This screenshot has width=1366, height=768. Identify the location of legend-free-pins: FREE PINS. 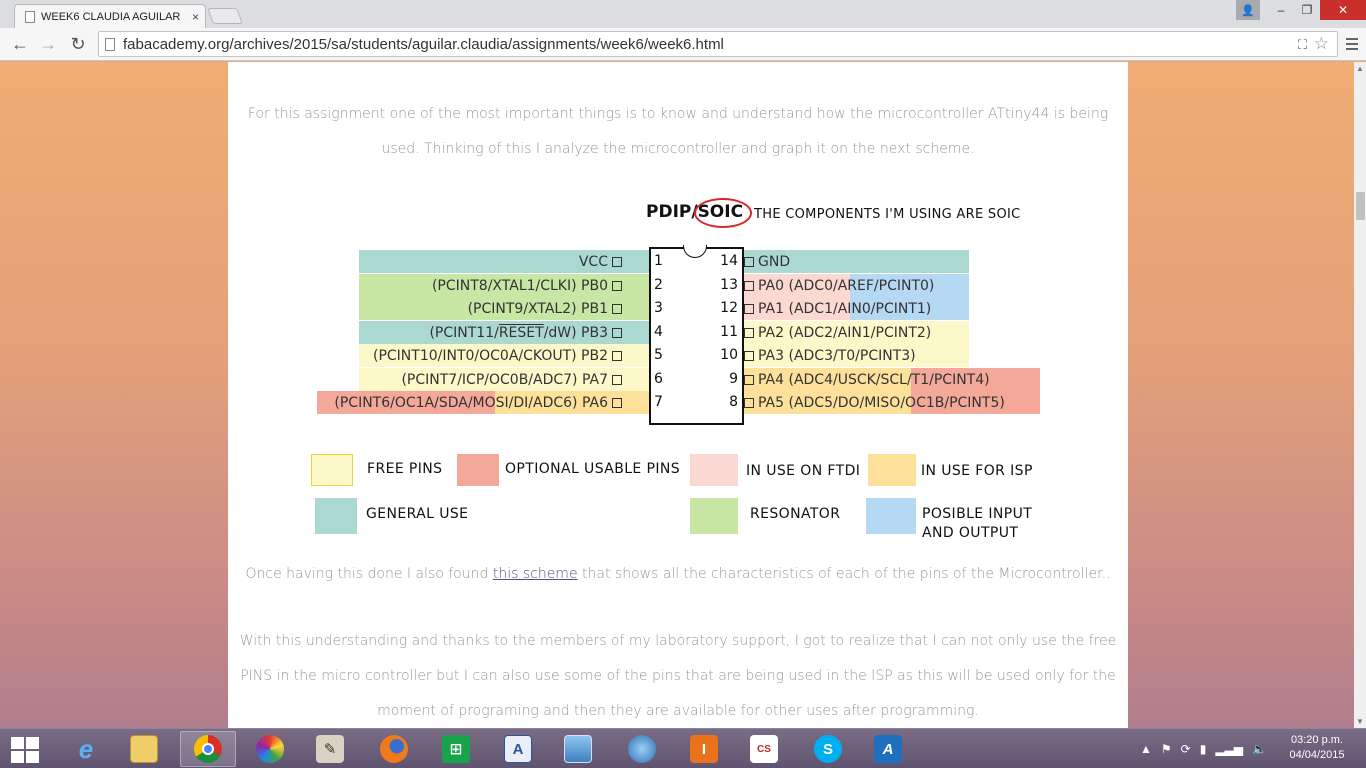
(405, 469).